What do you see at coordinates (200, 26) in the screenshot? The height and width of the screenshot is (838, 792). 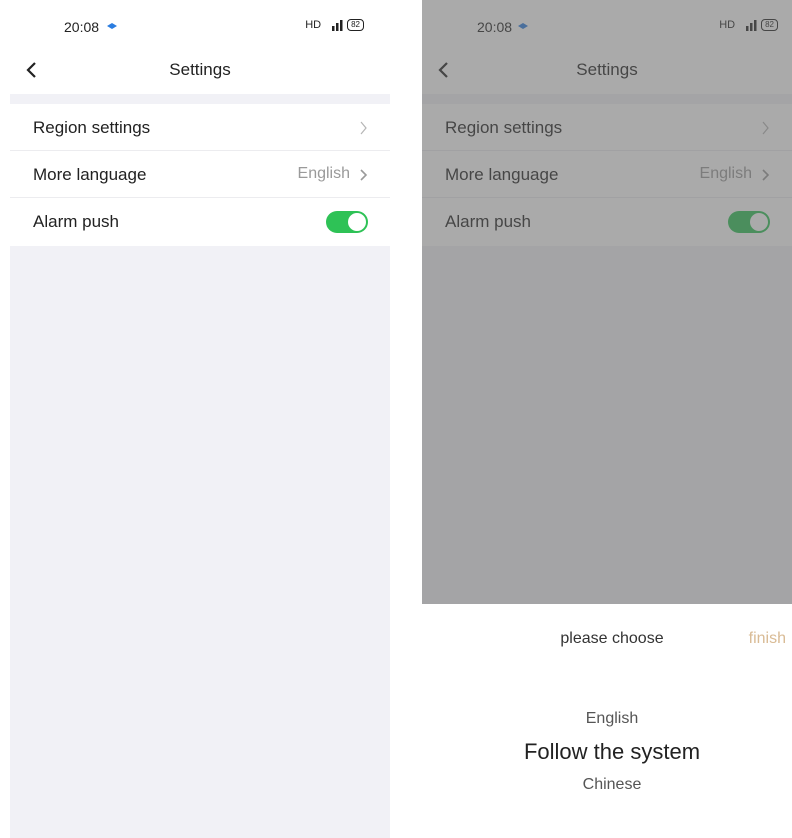 I see `status-bar: 20:08 HD 82` at bounding box center [200, 26].